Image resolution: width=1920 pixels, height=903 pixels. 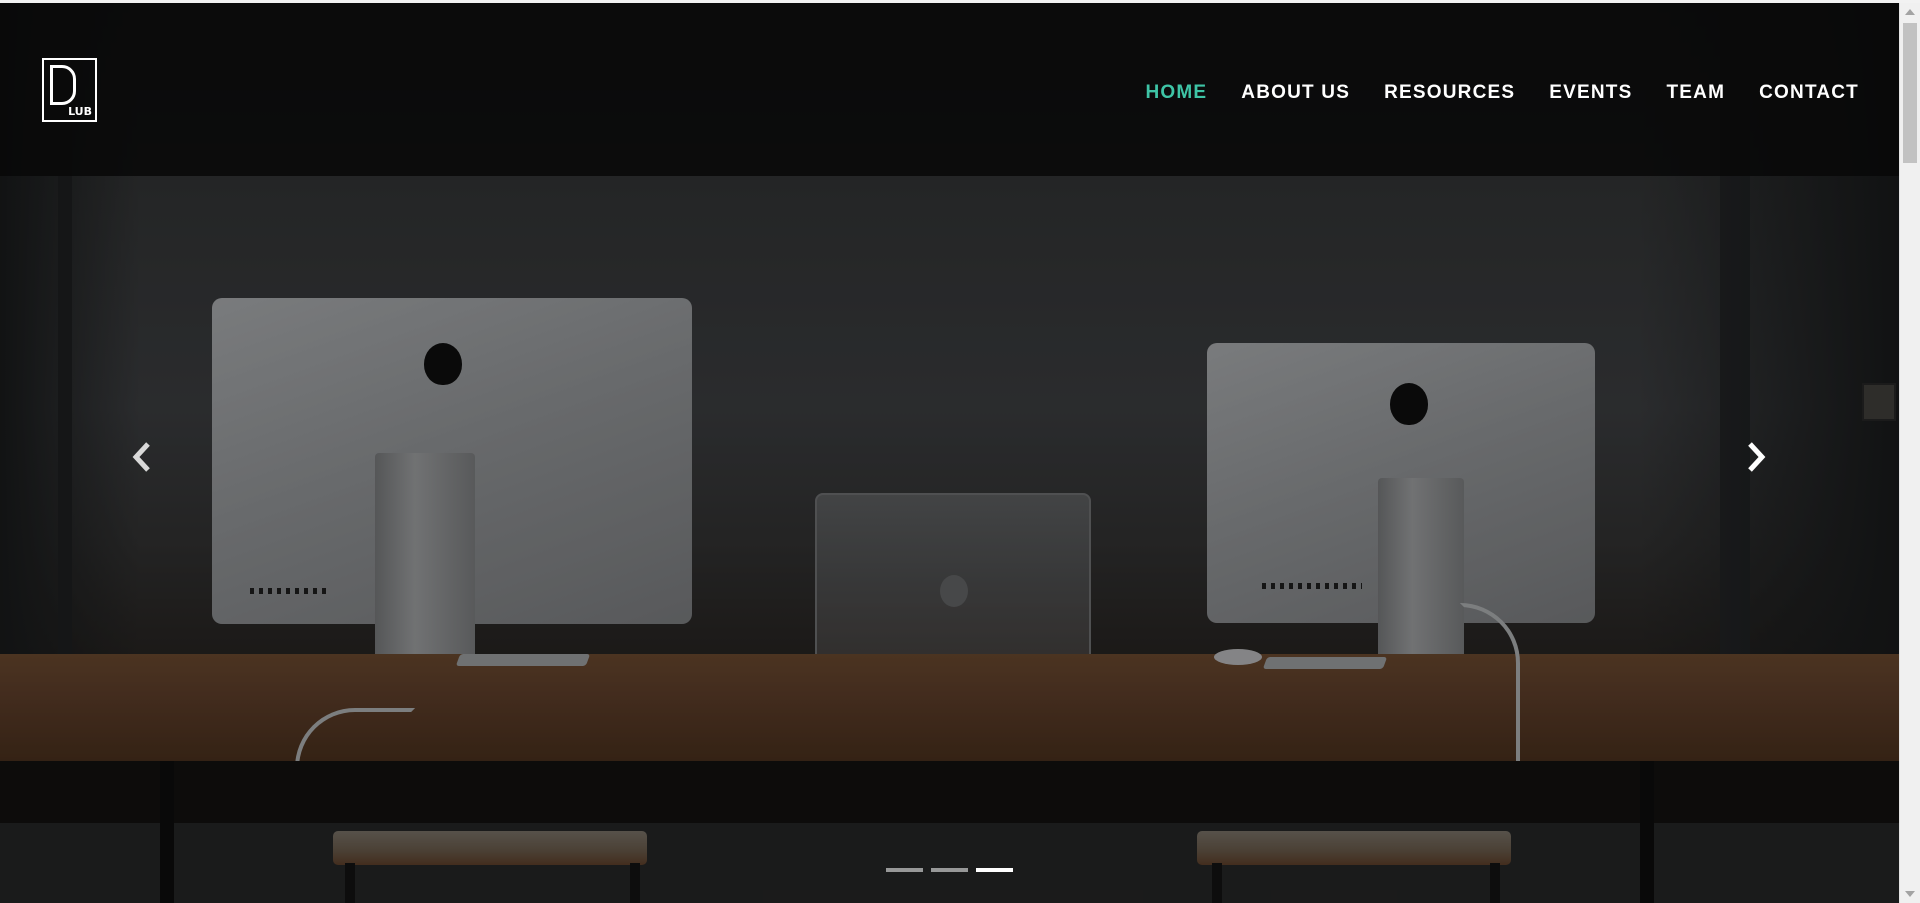 I want to click on scroll-thumb, so click(x=1910, y=93).